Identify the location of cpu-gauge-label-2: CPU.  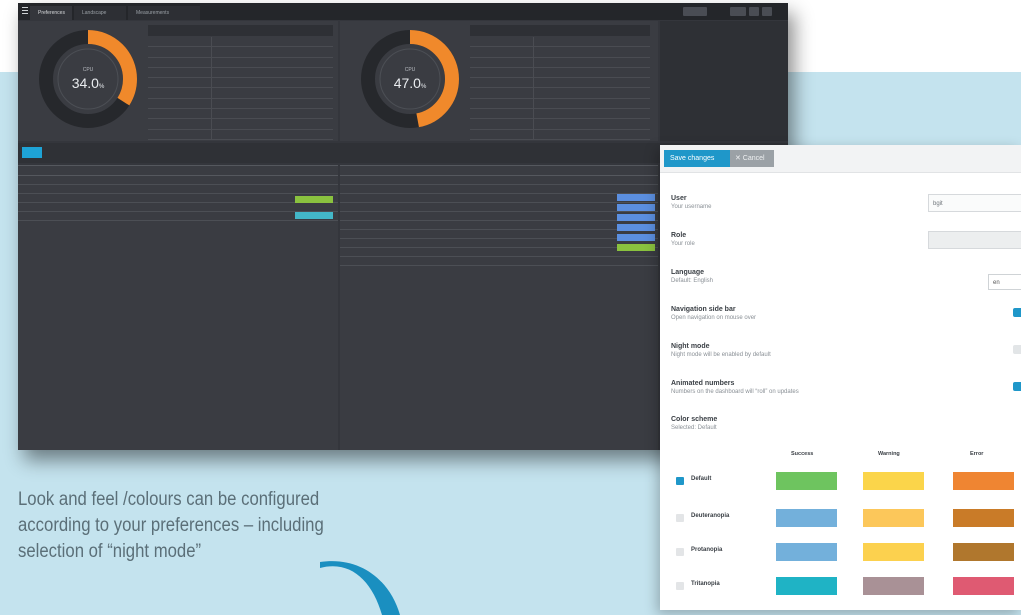
(410, 70).